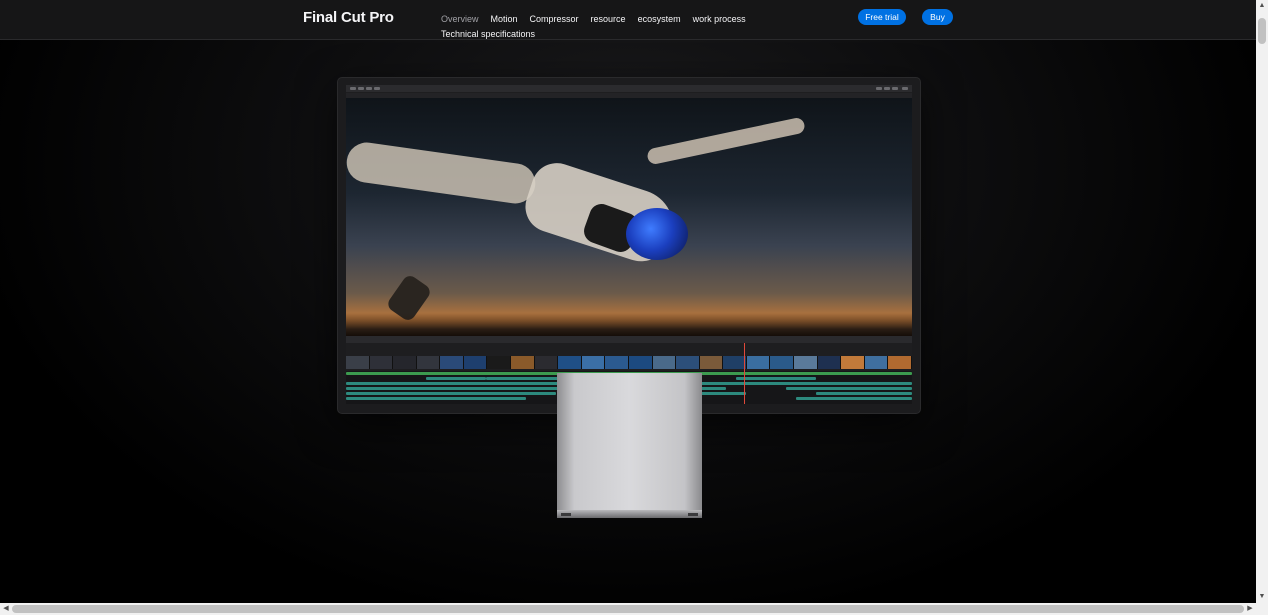 The image size is (1268, 615). I want to click on monitor-stand, so click(629, 441).